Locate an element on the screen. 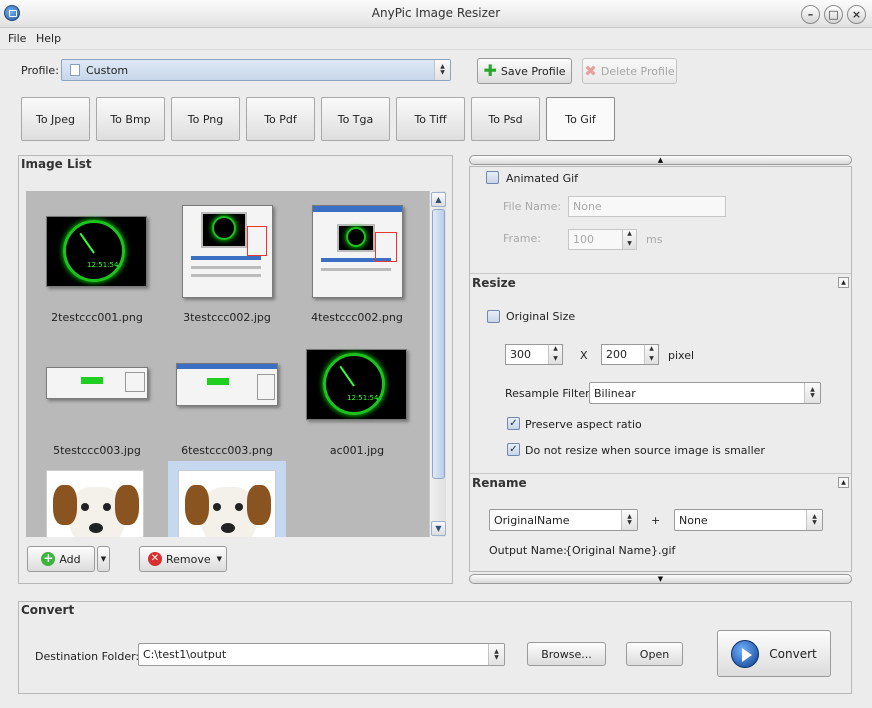 Image resolution: width=872 pixels, height=708 pixels. add-dropdown-button: ▼ is located at coordinates (103, 559).